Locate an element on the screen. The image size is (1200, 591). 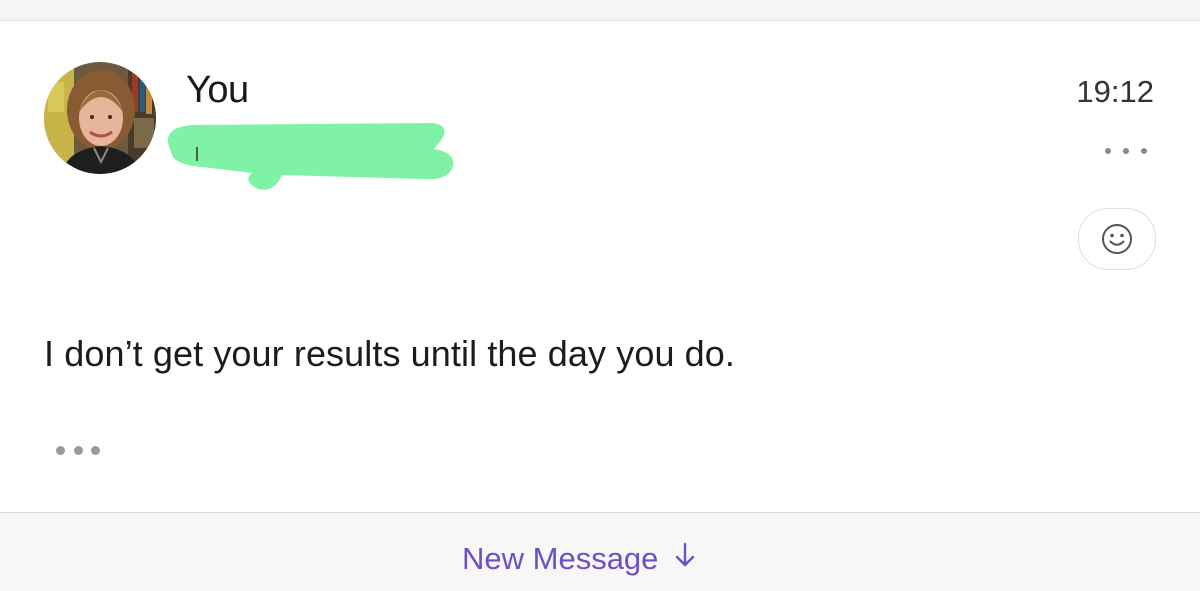
redaction-mark is located at coordinates (310, 156).